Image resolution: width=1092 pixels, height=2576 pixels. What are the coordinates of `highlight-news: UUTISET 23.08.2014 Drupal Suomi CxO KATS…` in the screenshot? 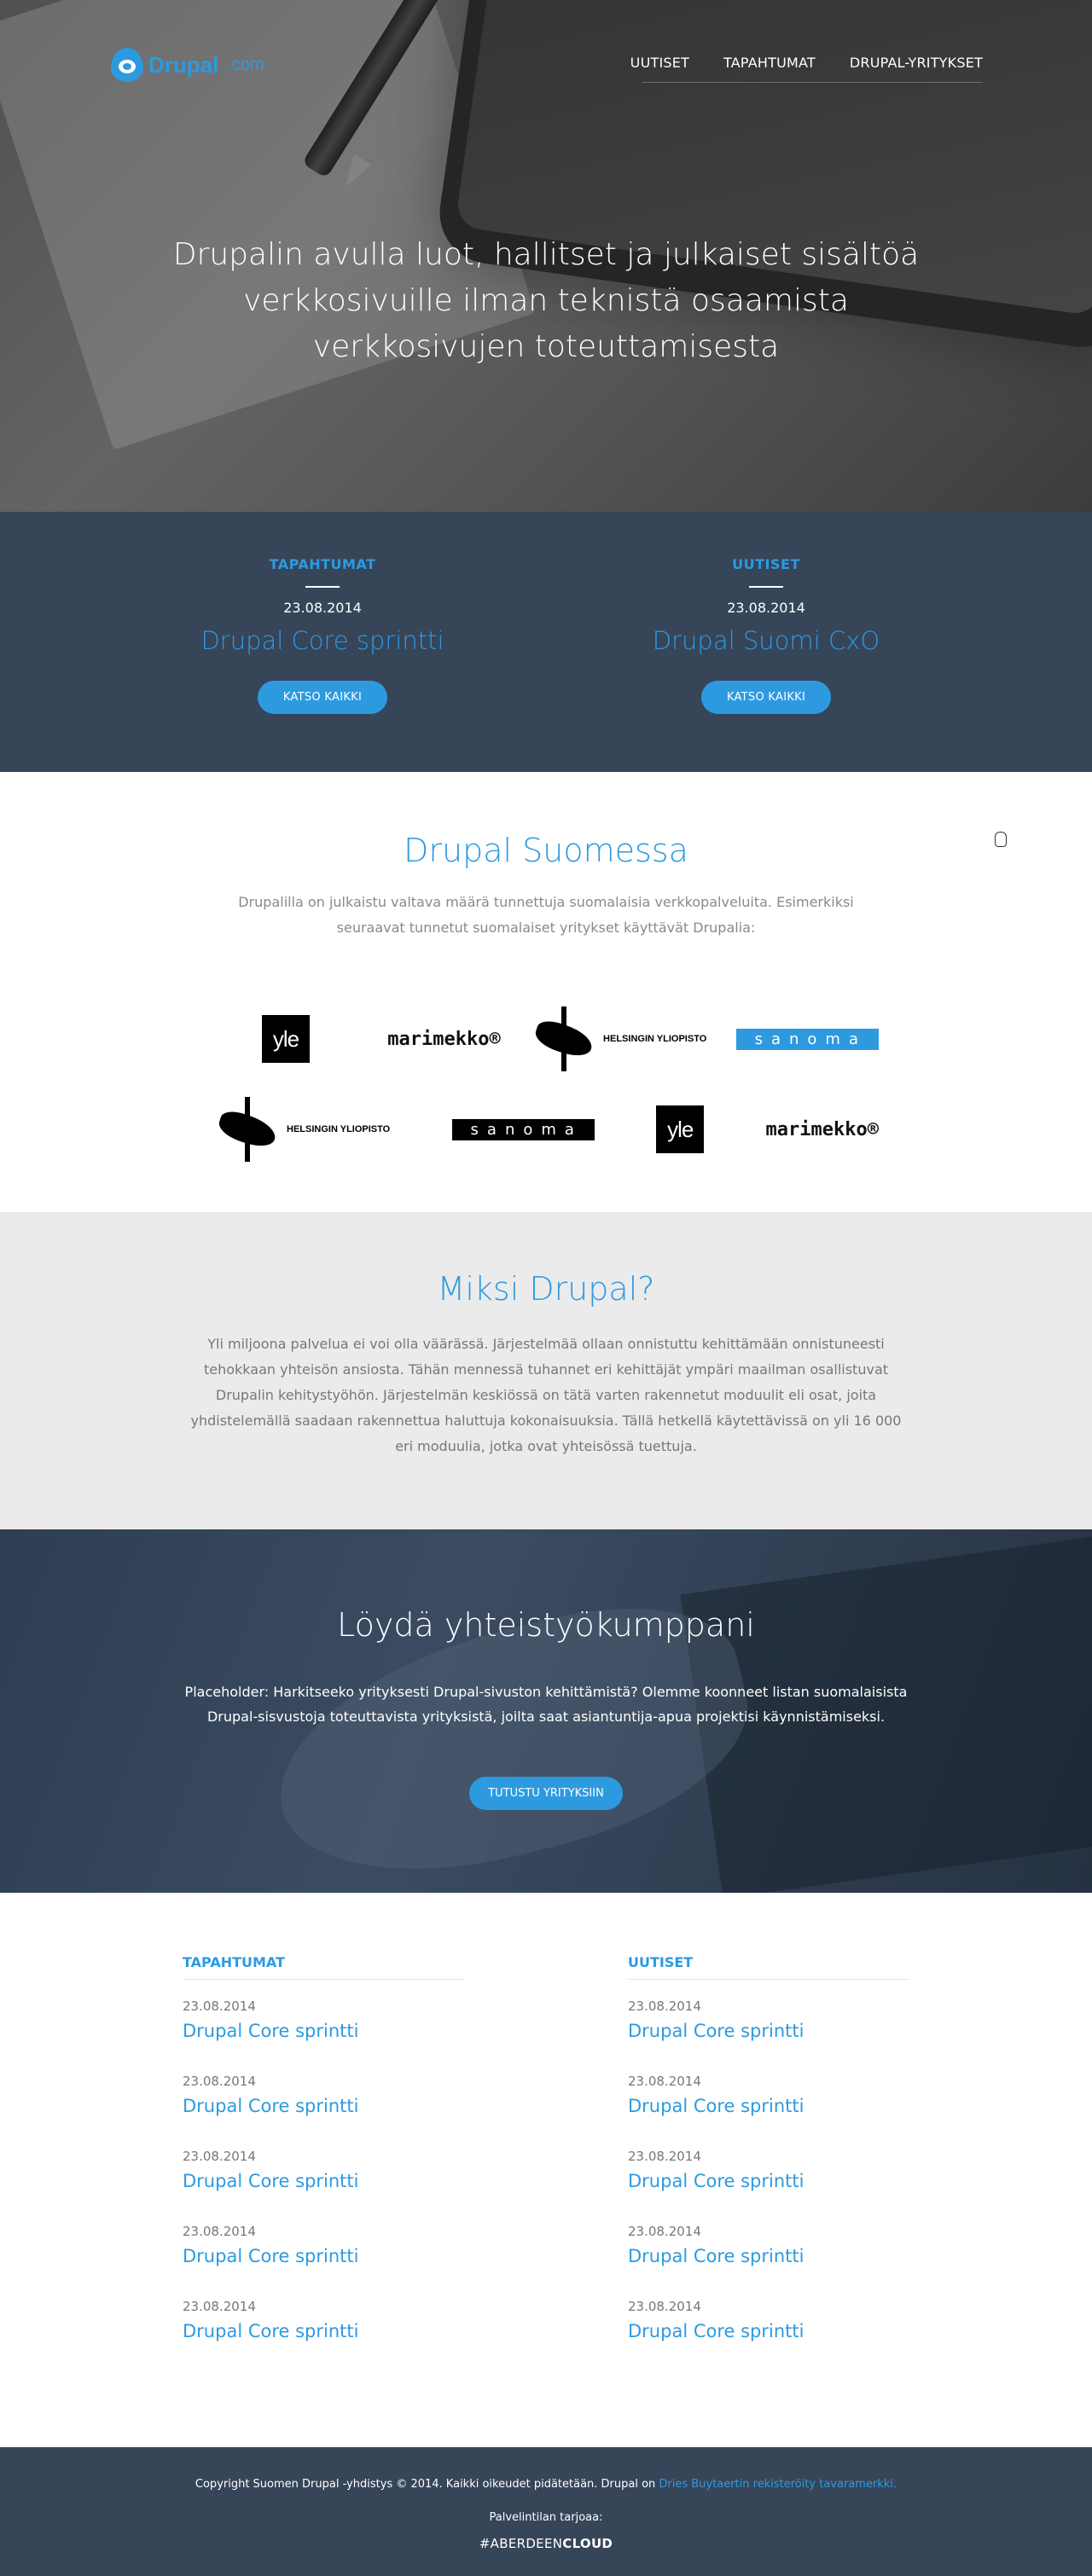 It's located at (766, 635).